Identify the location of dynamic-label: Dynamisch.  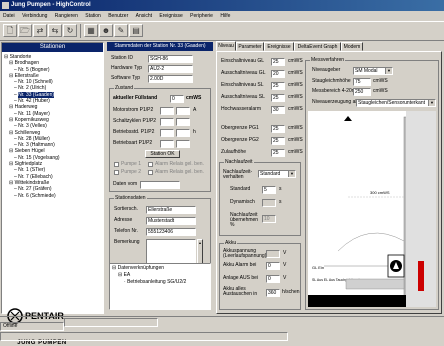
(242, 202).